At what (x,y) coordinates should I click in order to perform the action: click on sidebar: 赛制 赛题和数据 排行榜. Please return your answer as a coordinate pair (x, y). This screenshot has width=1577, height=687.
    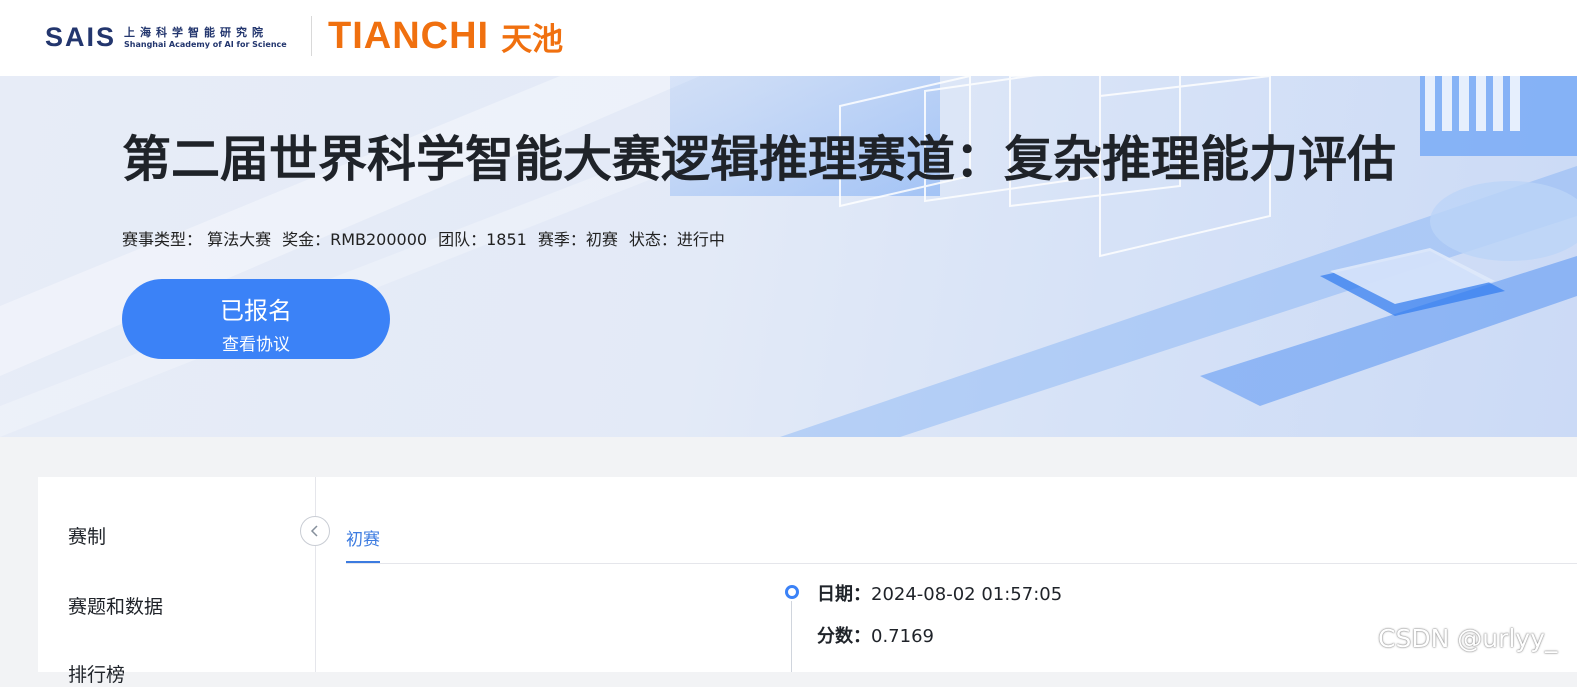
    Looking at the image, I should click on (177, 581).